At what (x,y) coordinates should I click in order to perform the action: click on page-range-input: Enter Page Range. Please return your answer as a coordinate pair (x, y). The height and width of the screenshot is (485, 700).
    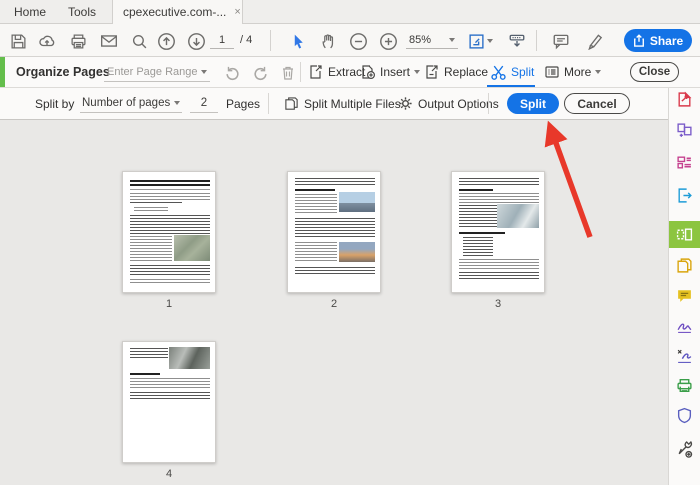
    Looking at the image, I should click on (157, 72).